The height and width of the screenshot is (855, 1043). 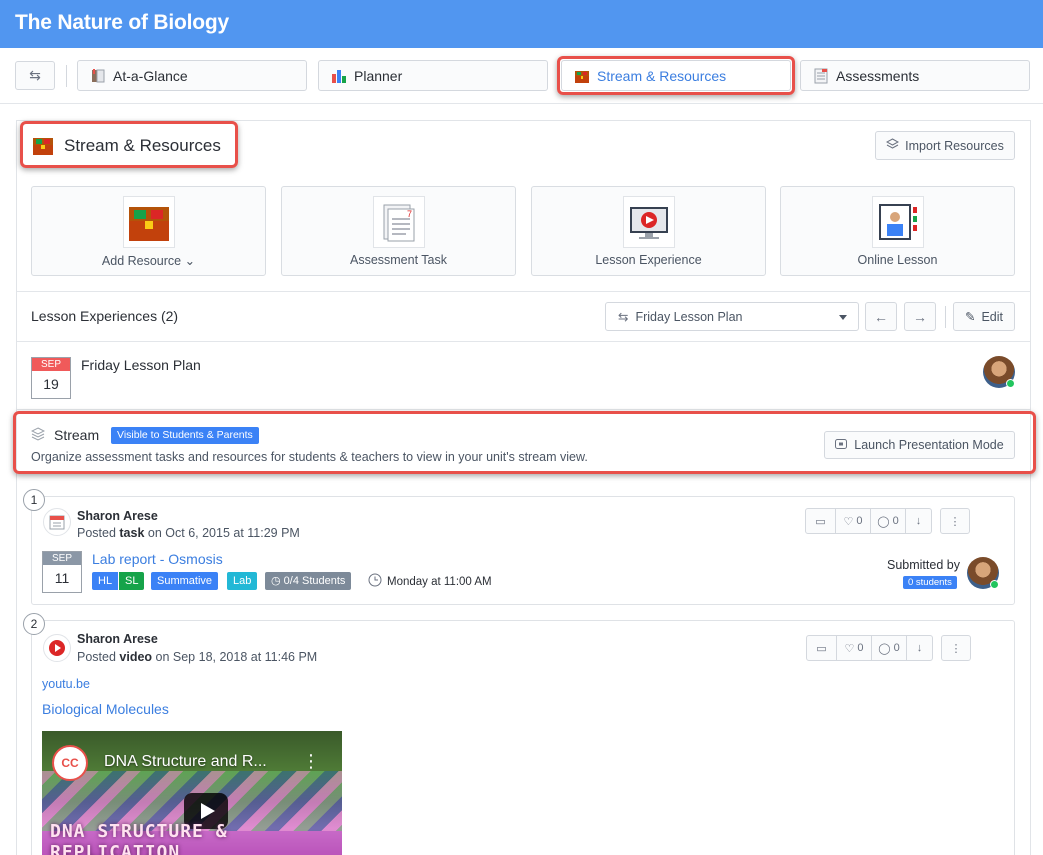 I want to click on launch-presentation-label: Launch Presentation Mode, so click(x=929, y=445).